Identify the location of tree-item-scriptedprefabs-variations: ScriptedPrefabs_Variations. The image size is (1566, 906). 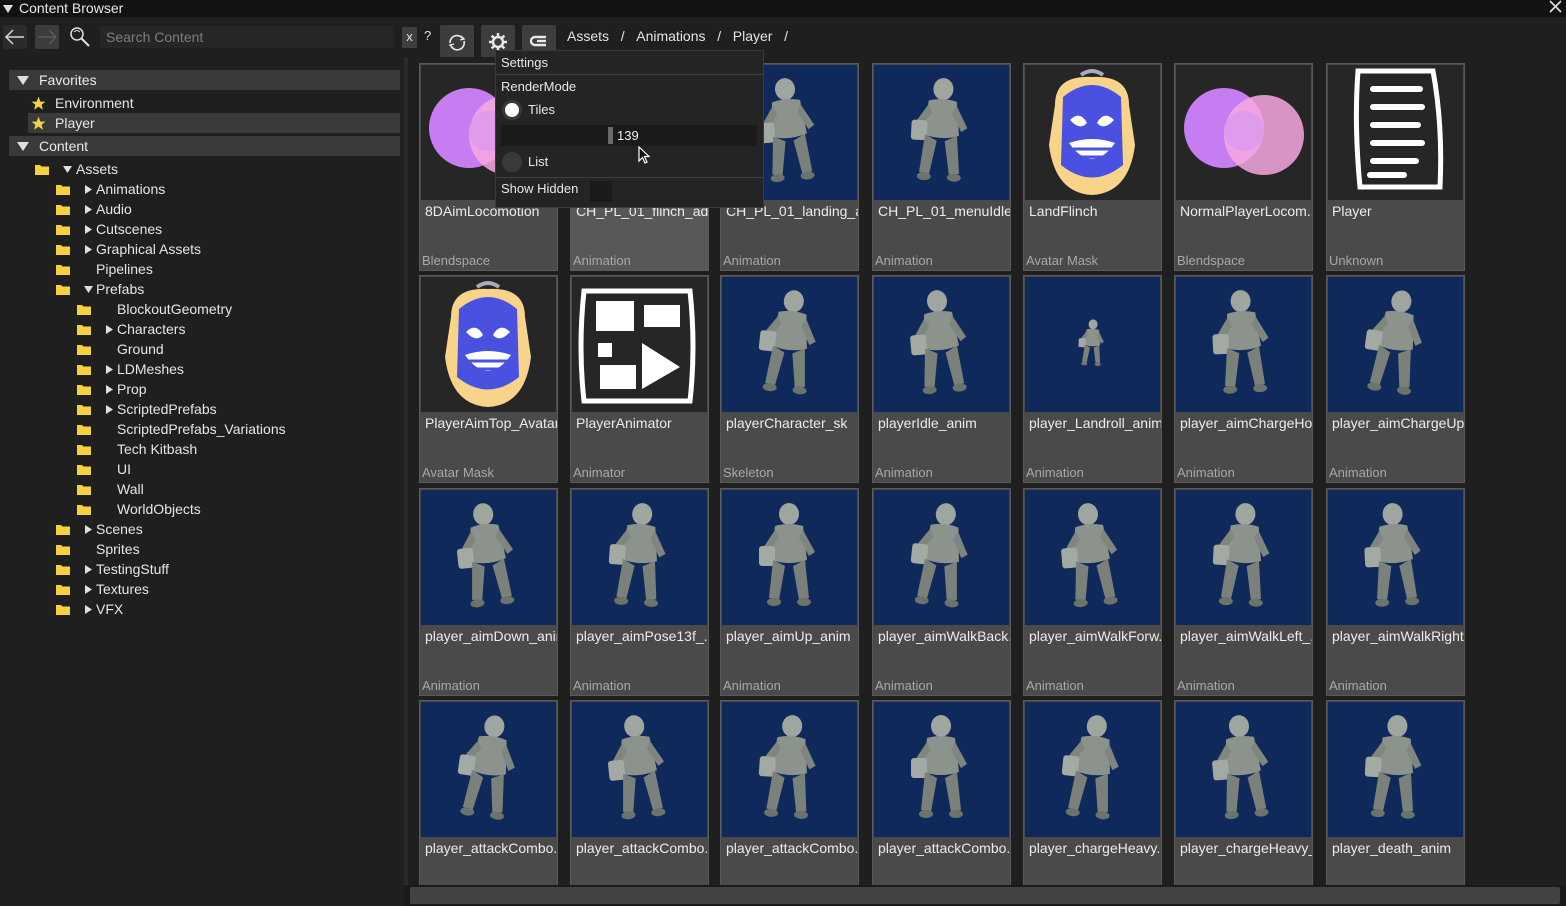
(181, 429).